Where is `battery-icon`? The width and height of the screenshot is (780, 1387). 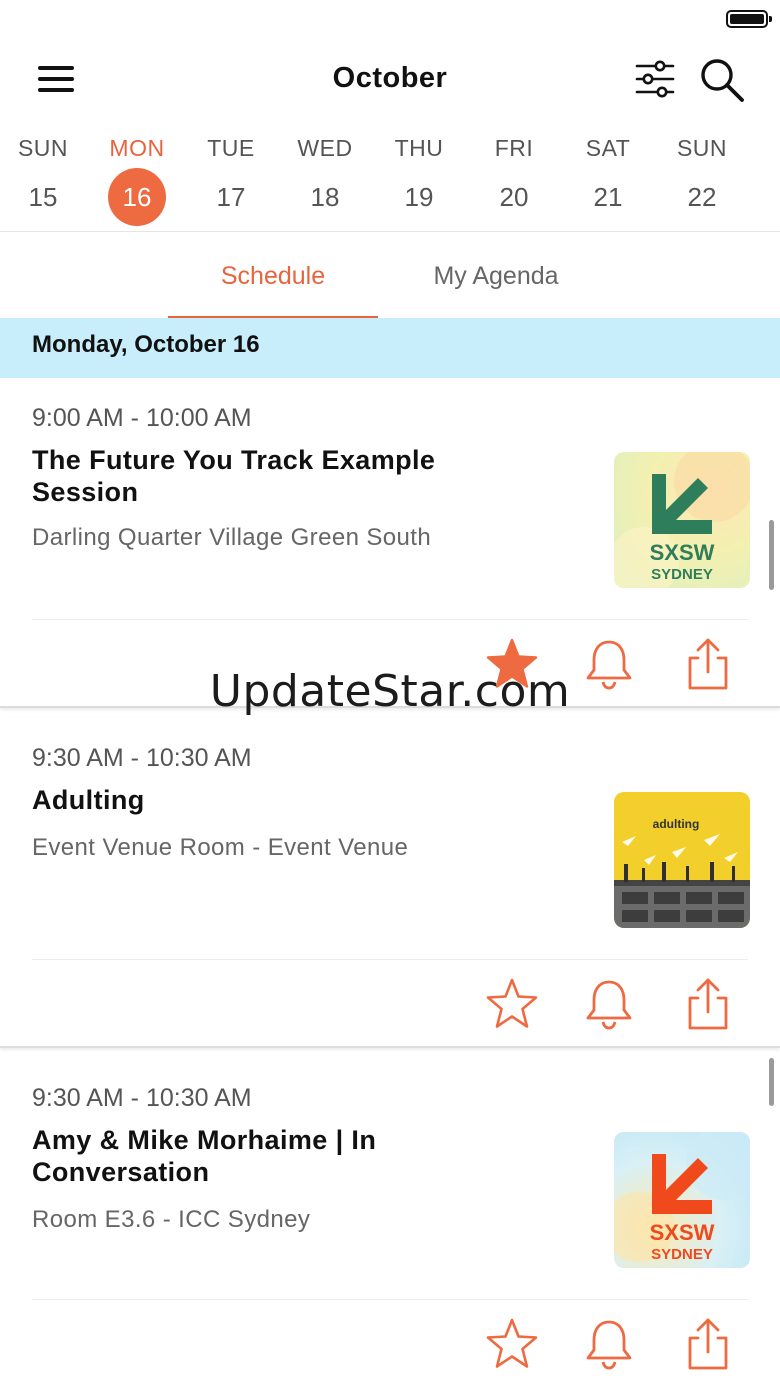 battery-icon is located at coordinates (749, 19).